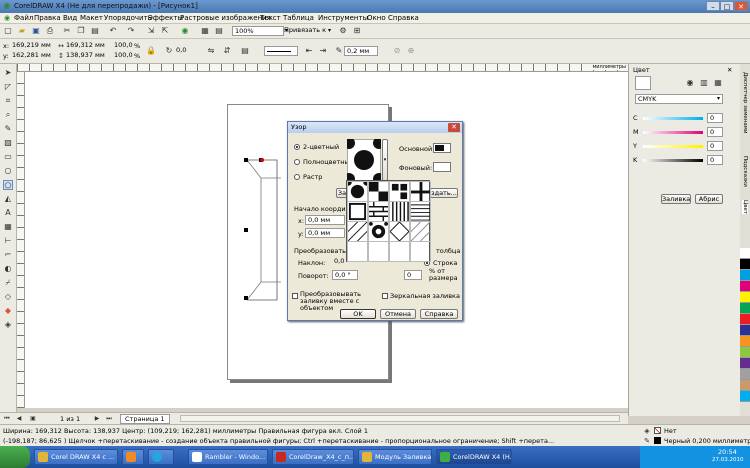  I want to click on origin-x-field: 0,0 мм, so click(325, 220).